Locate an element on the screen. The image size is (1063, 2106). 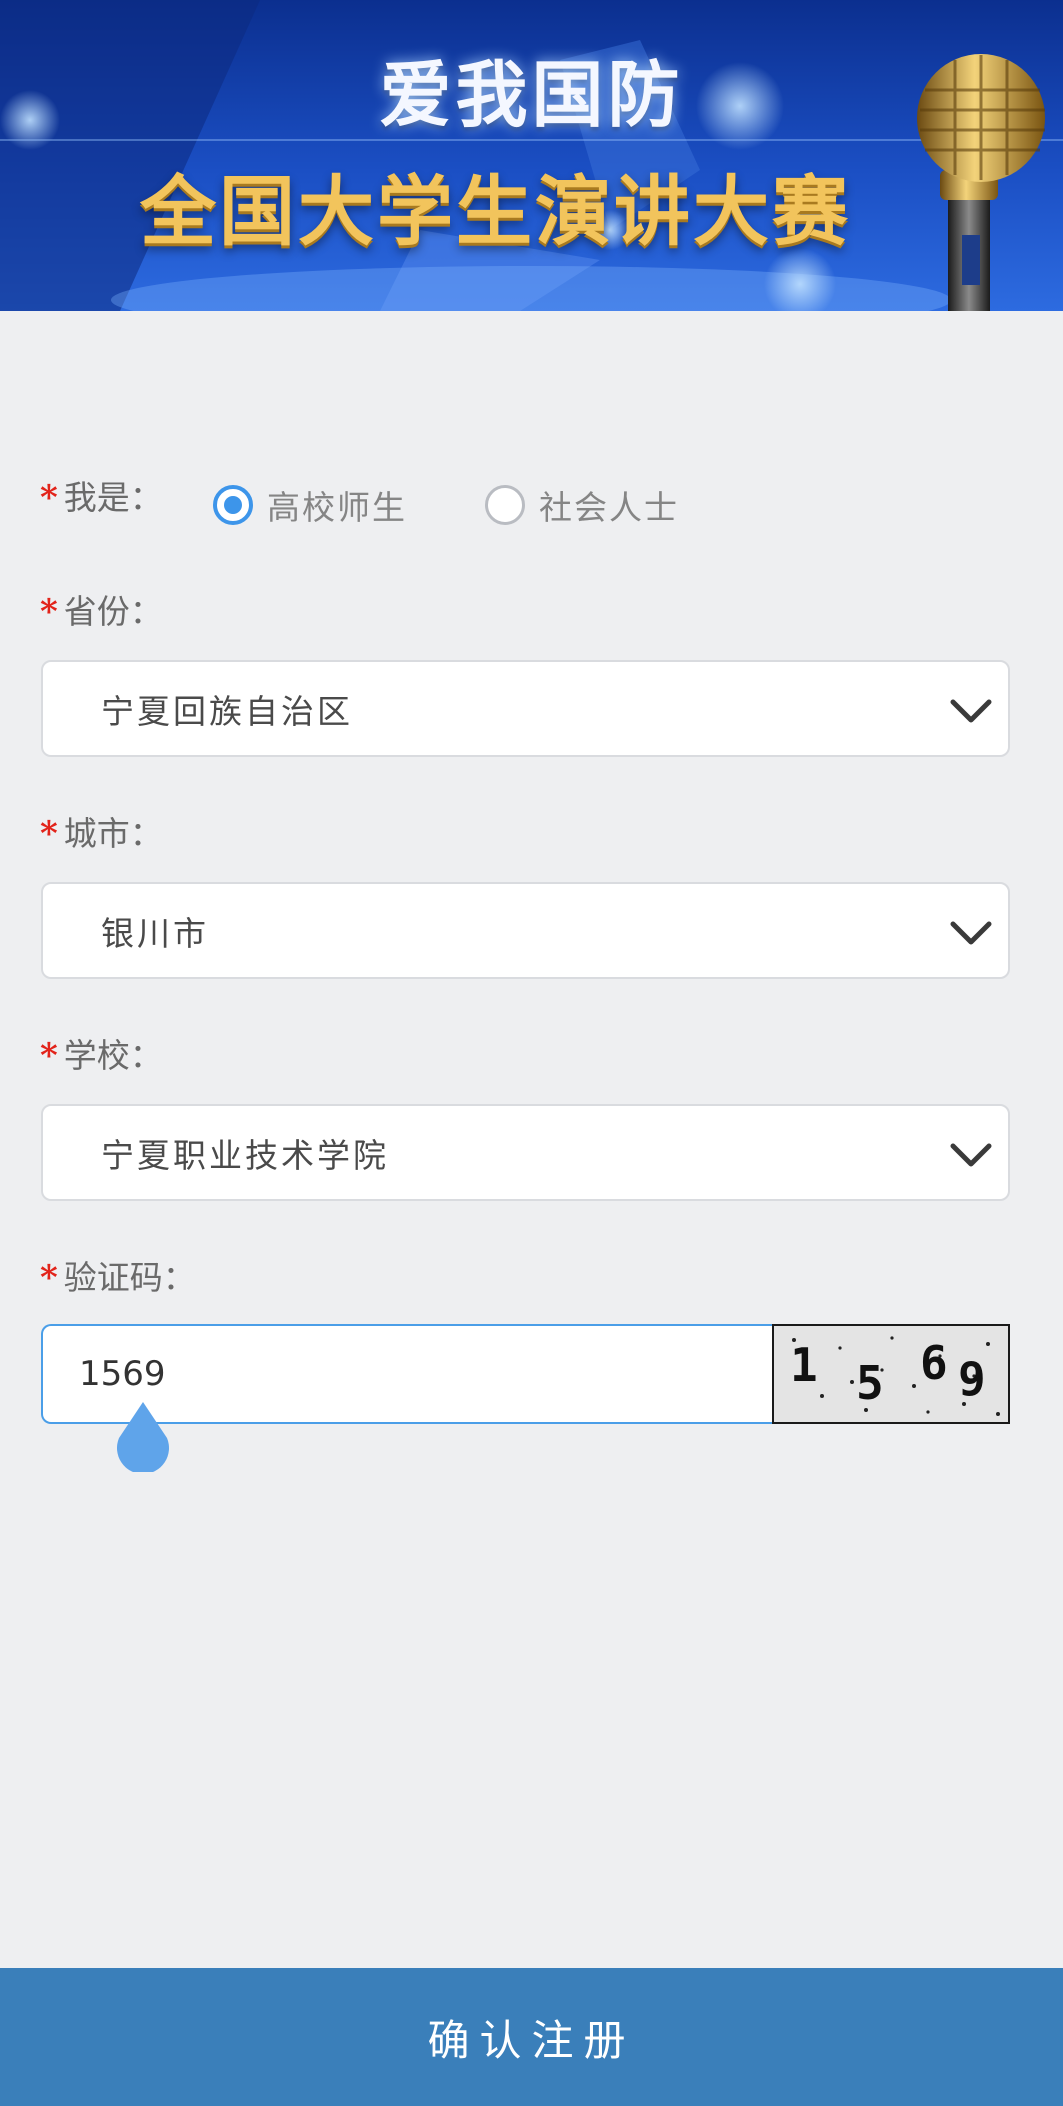
captcha-label: * 验证码： is located at coordinates (118, 1278).